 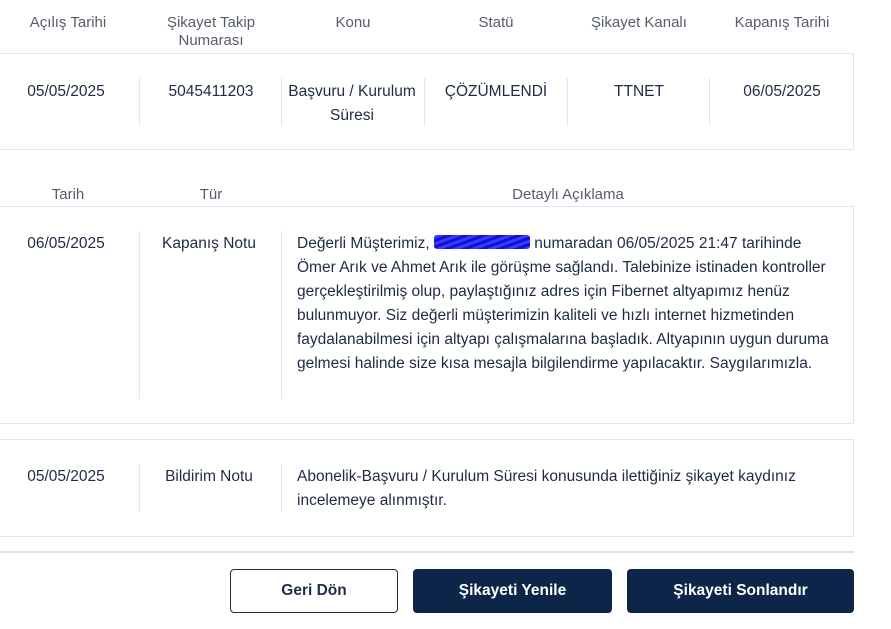 What do you see at coordinates (209, 243) in the screenshot?
I see `note-type: Kapanış Notu` at bounding box center [209, 243].